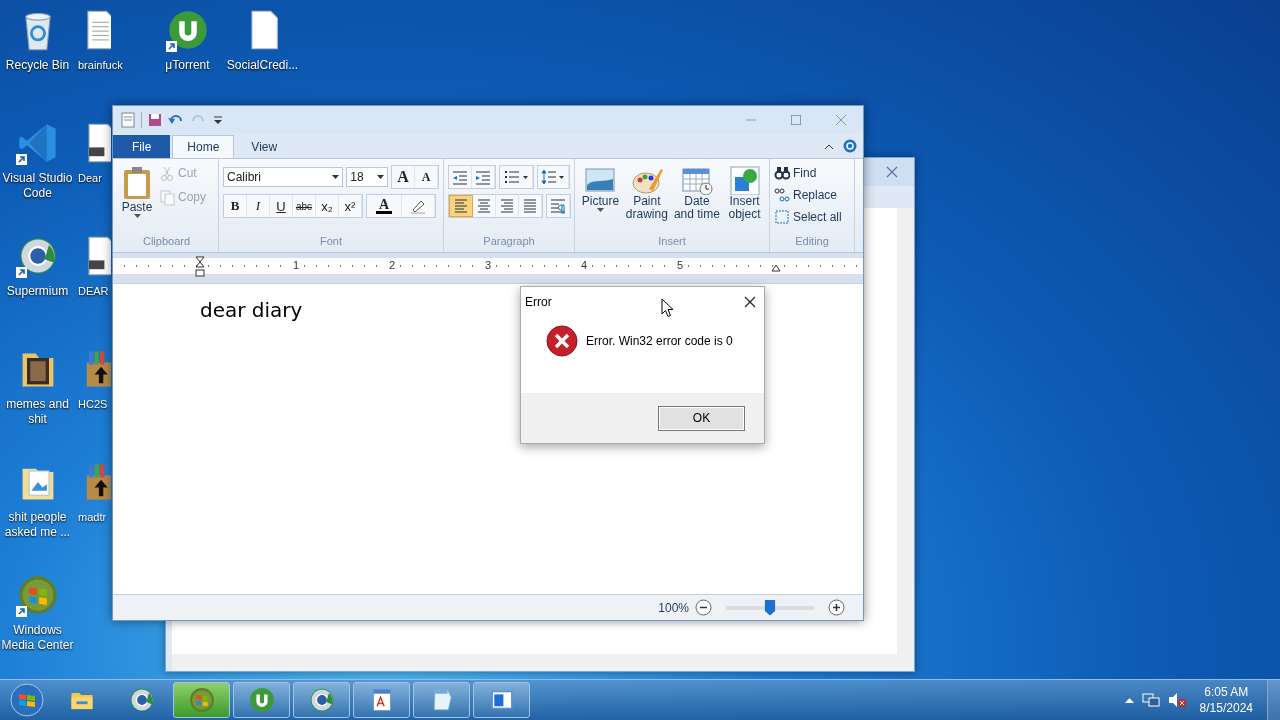 Image resolution: width=1280 pixels, height=720 pixels. I want to click on group-label: Font, so click(331, 242).